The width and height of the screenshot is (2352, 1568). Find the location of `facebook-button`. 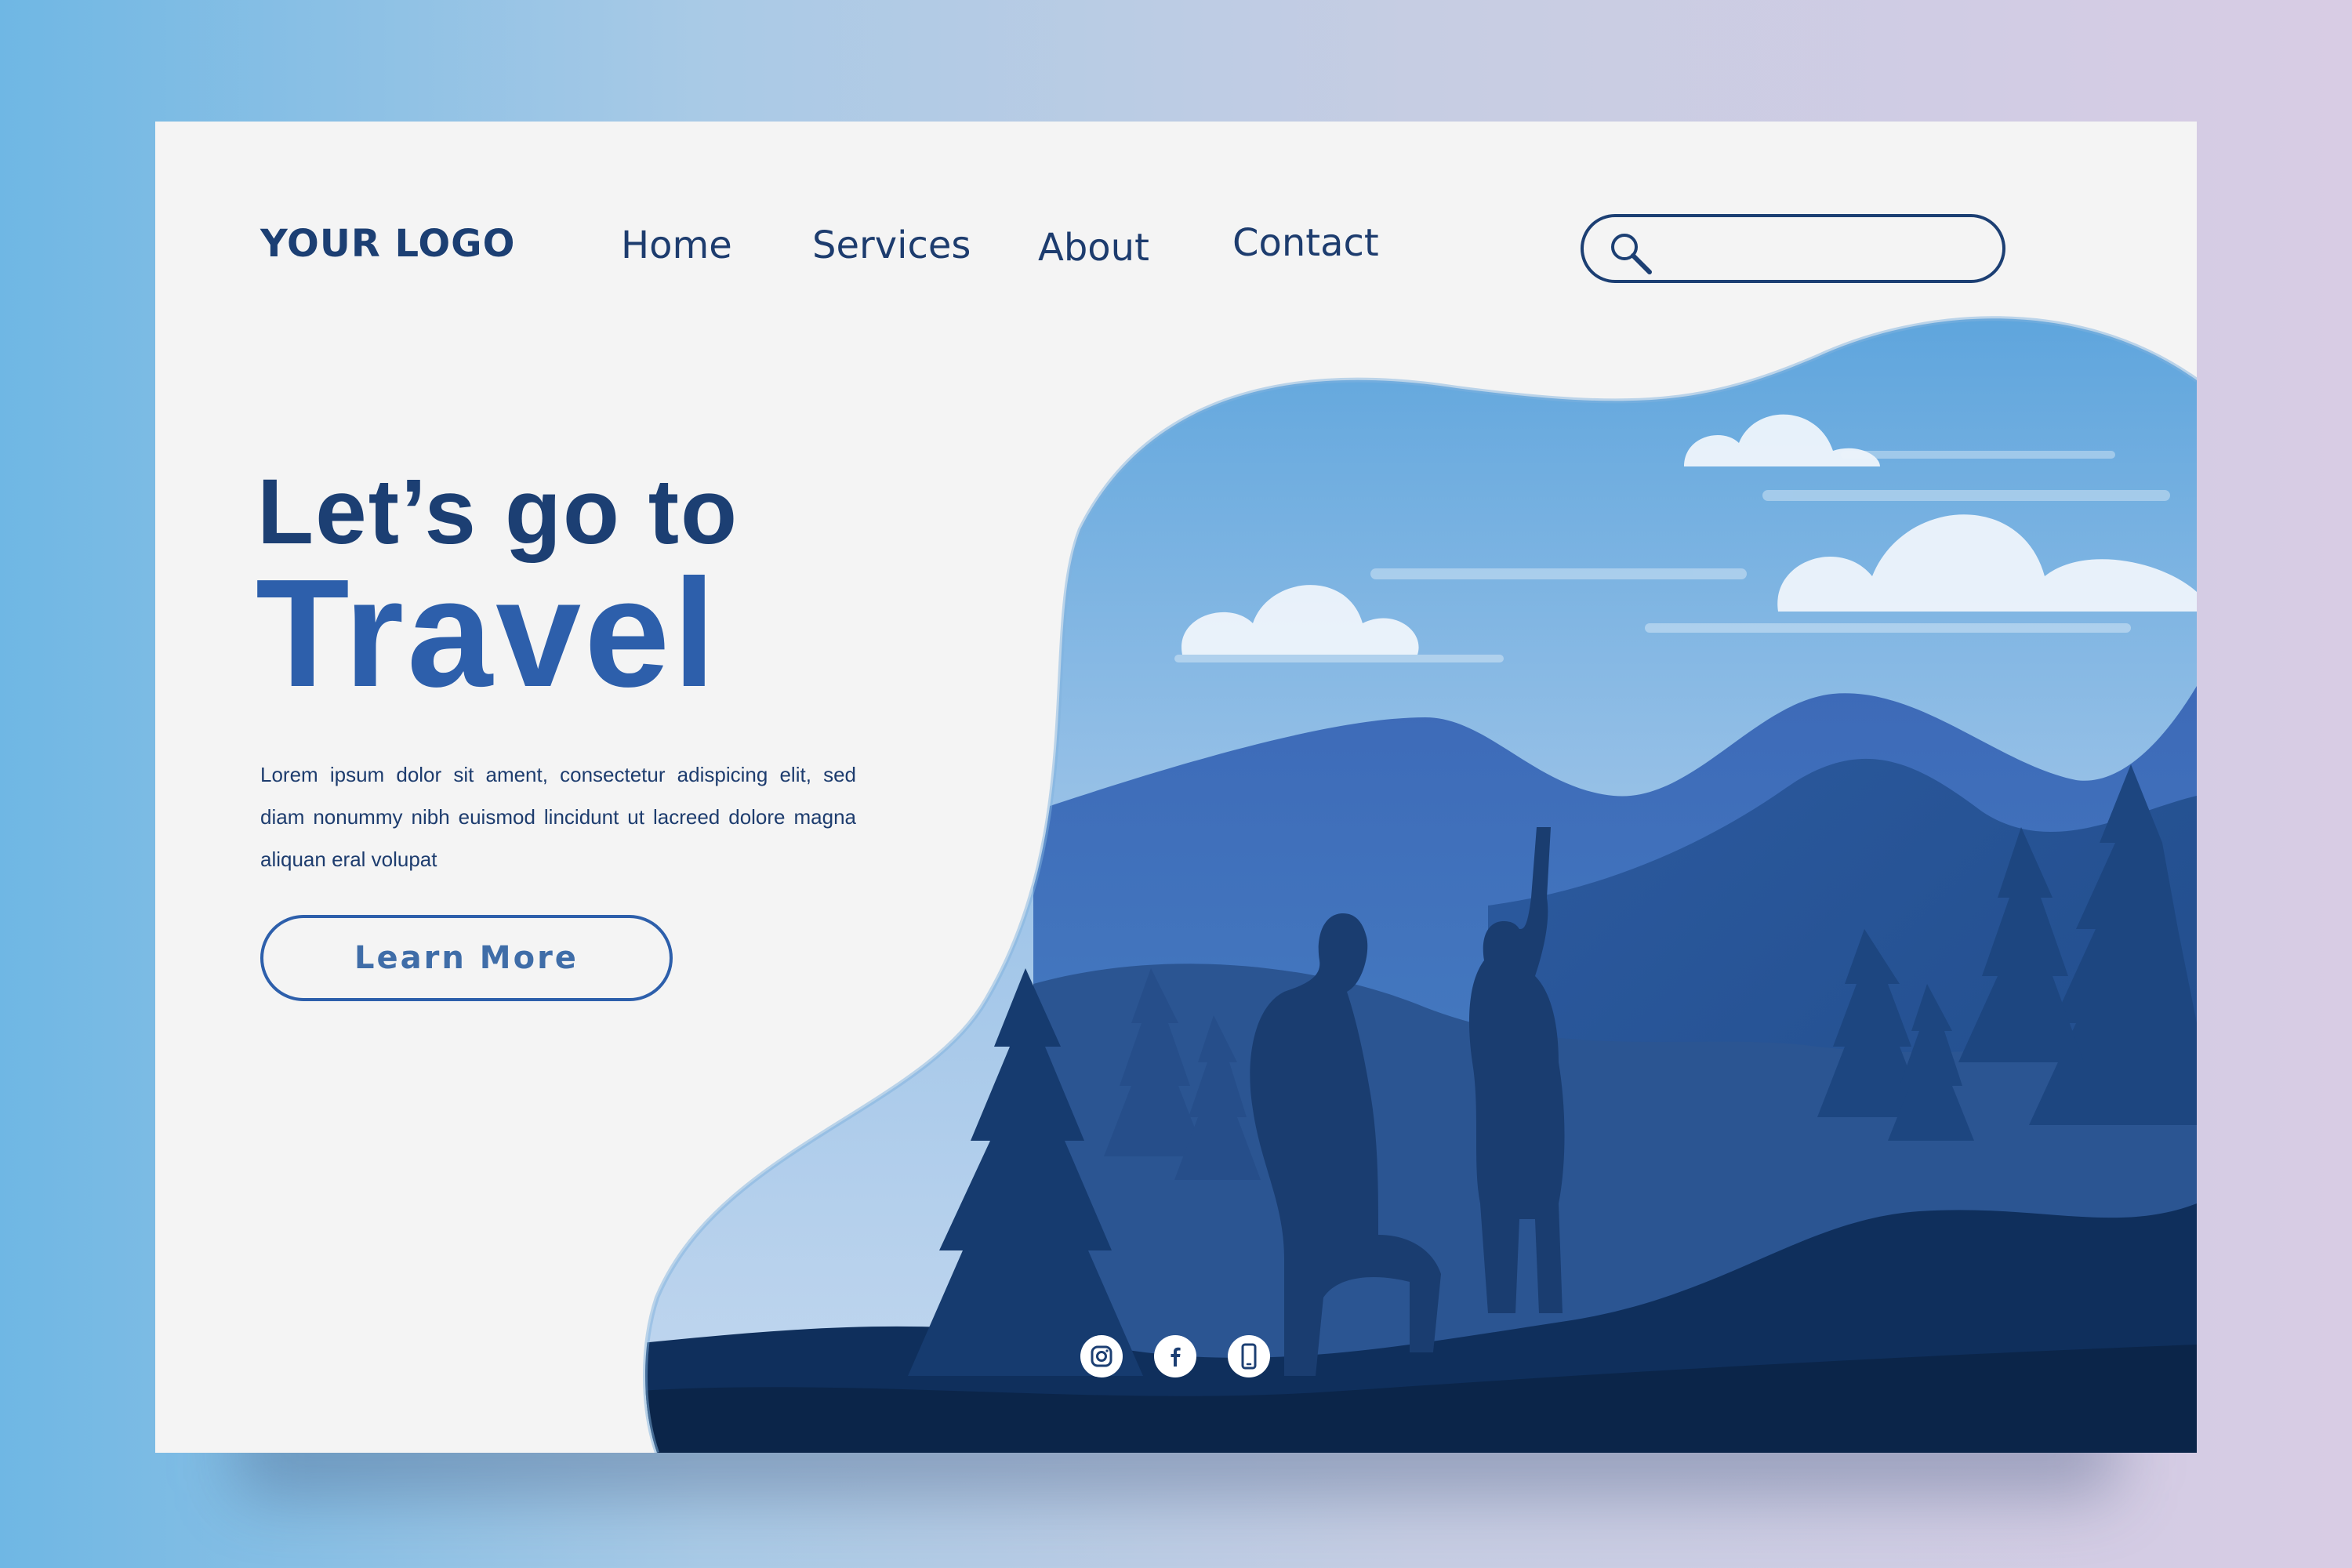

facebook-button is located at coordinates (1175, 1356).